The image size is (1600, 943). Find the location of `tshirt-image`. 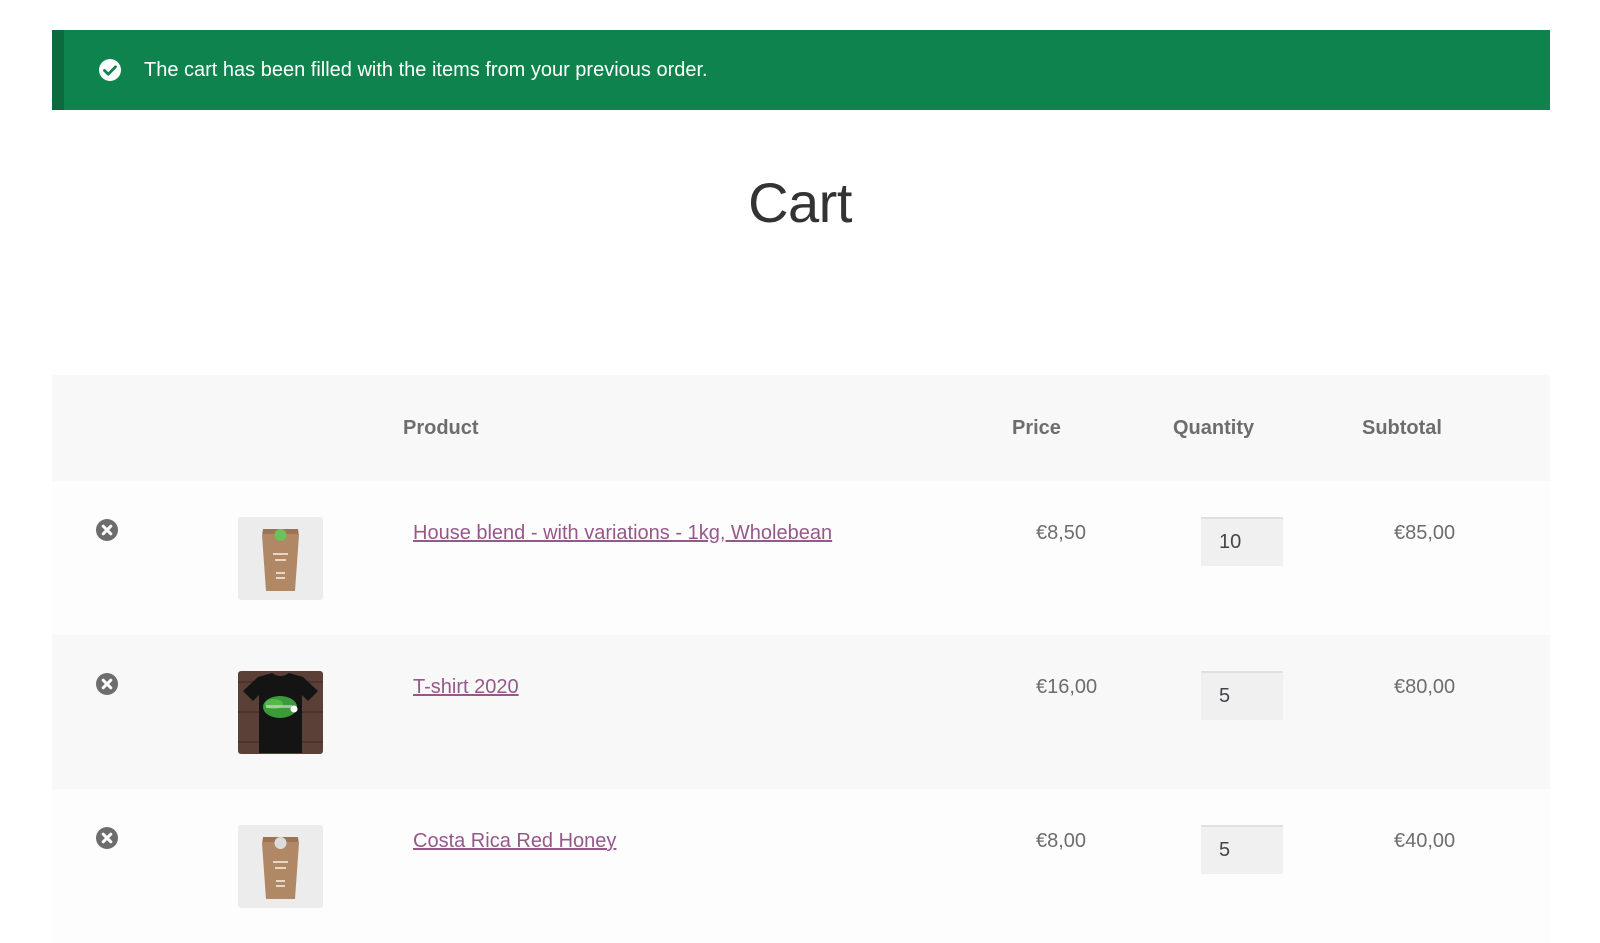

tshirt-image is located at coordinates (280, 712).